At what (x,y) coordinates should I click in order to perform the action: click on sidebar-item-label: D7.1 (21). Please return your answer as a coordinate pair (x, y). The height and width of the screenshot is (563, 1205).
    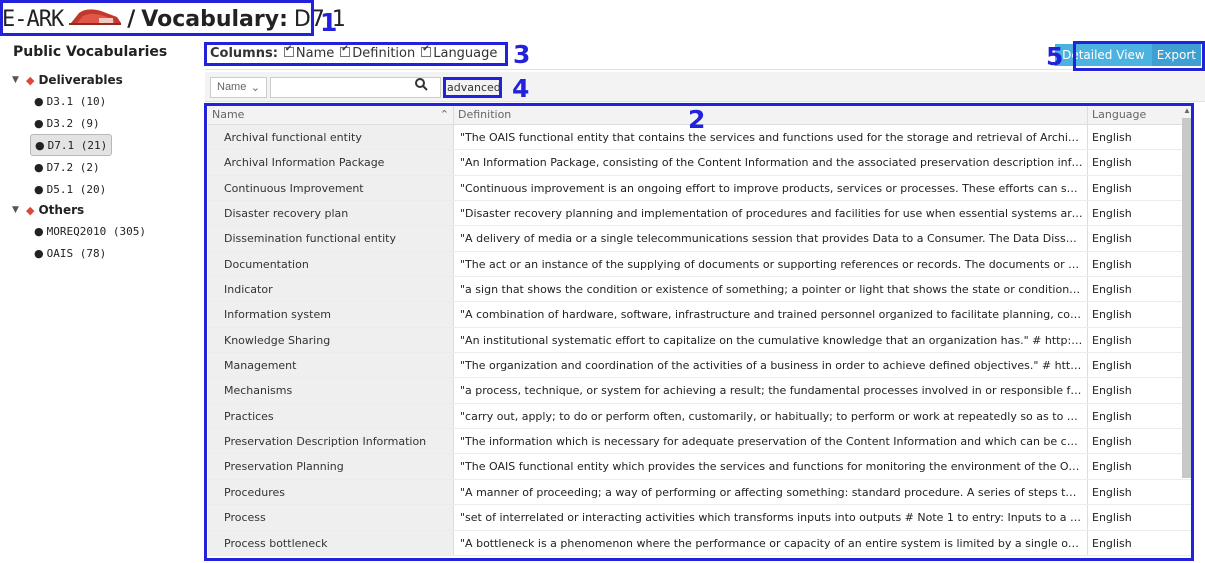
    Looking at the image, I should click on (77, 145).